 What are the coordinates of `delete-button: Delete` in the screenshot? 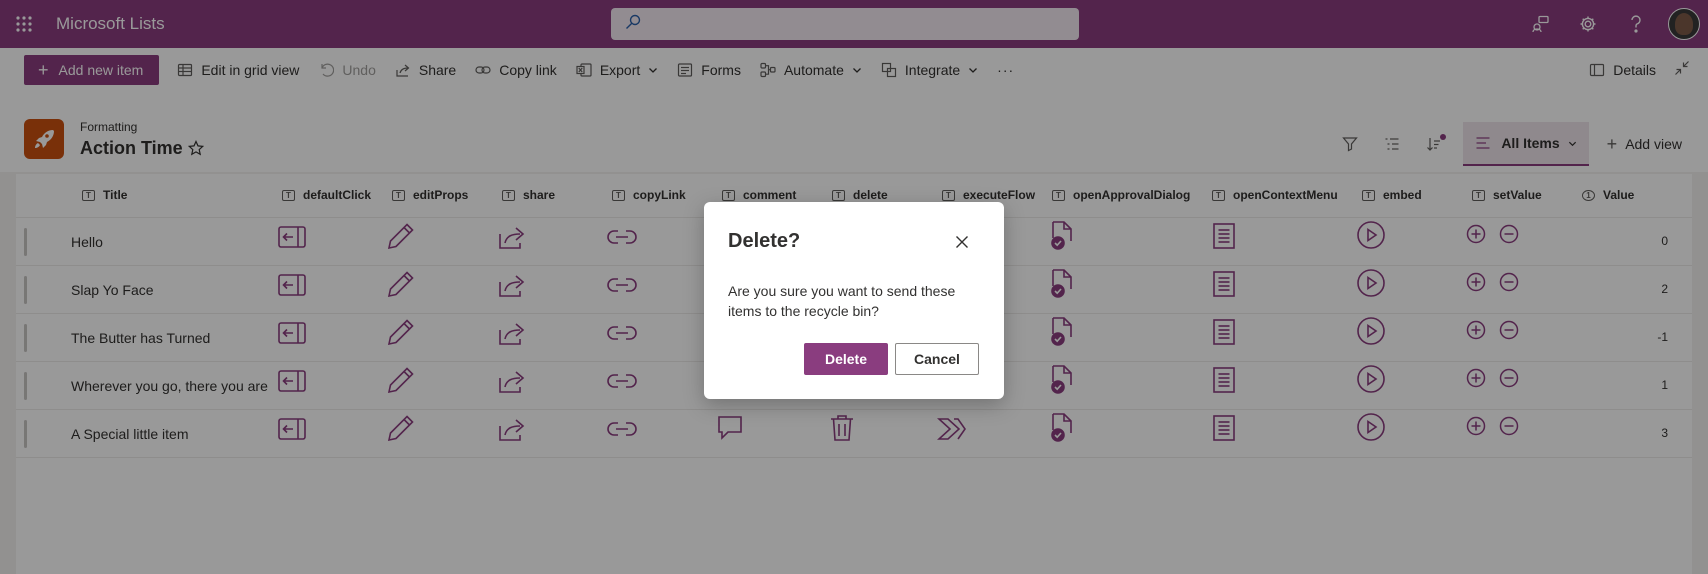 It's located at (846, 359).